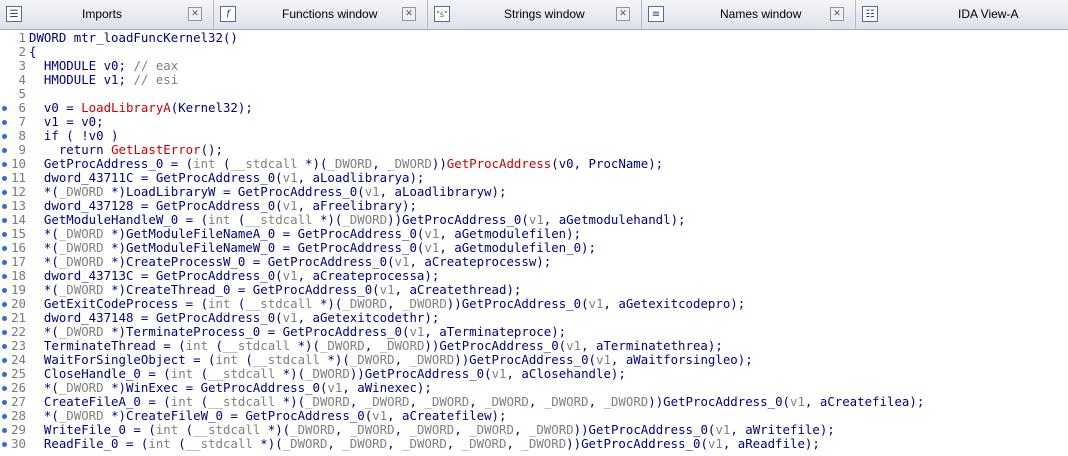 The image size is (1068, 456). Describe the element at coordinates (66, 122) in the screenshot. I see `code-line: v1 = v0;` at that location.